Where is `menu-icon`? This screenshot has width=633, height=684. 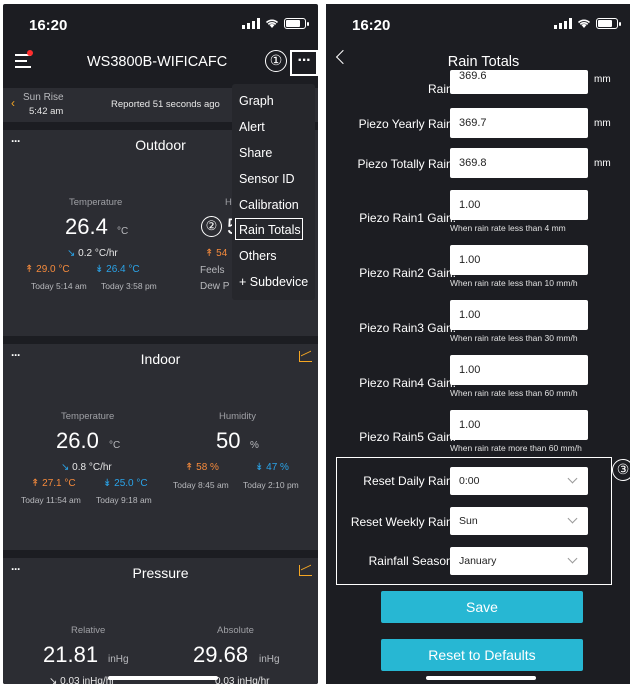
menu-icon is located at coordinates (23, 61).